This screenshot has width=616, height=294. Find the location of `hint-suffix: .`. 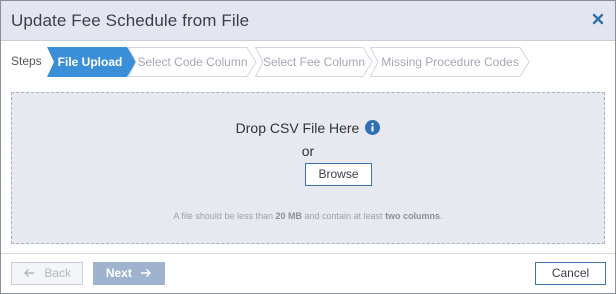

hint-suffix: . is located at coordinates (441, 216).